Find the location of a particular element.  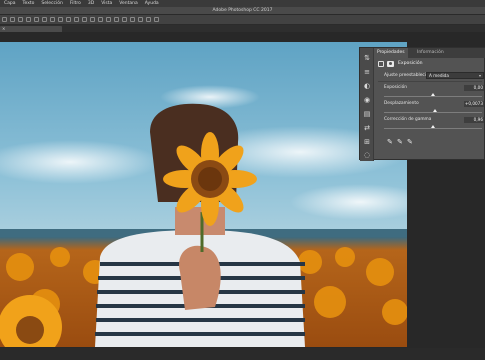

history-icon: ⇅ is located at coordinates (367, 58).